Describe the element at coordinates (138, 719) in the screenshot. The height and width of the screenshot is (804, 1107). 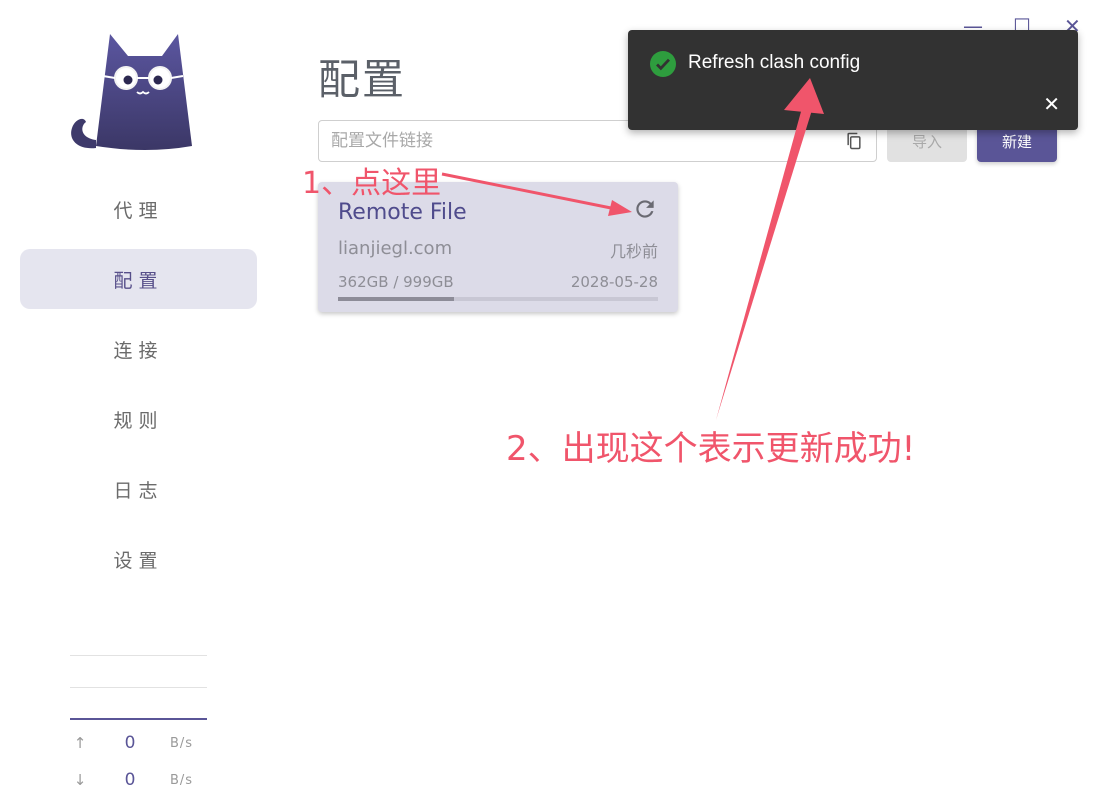
I see `traffic-graph-baseline` at that location.